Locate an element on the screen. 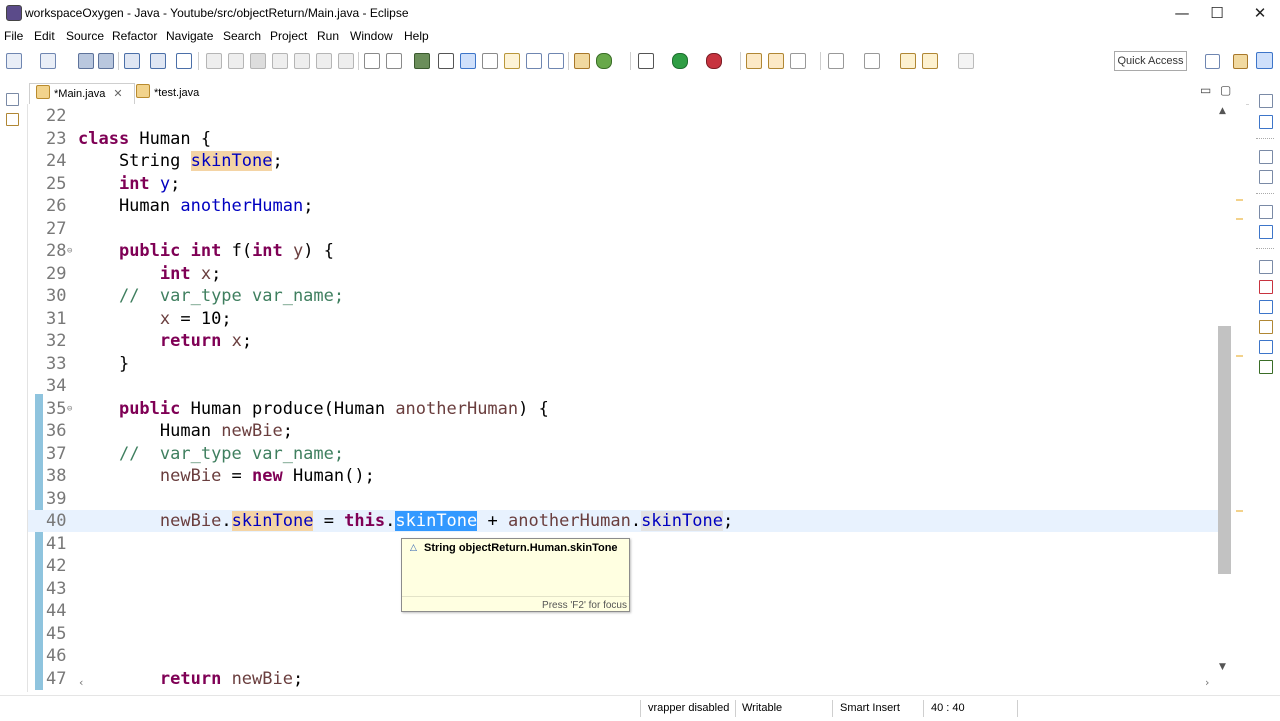 This screenshot has height=721, width=1280. scroll-up-icon: ▲ is located at coordinates (1222, 111).